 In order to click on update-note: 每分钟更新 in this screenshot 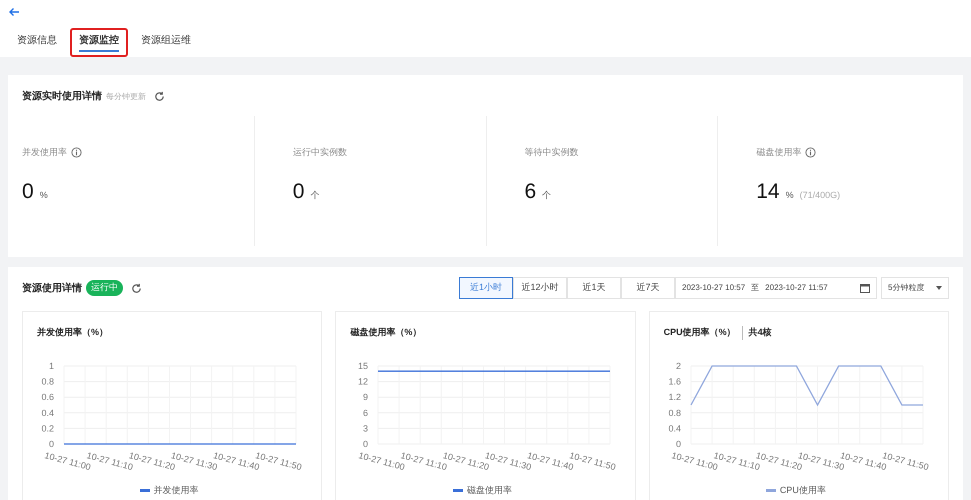, I will do `click(126, 96)`.